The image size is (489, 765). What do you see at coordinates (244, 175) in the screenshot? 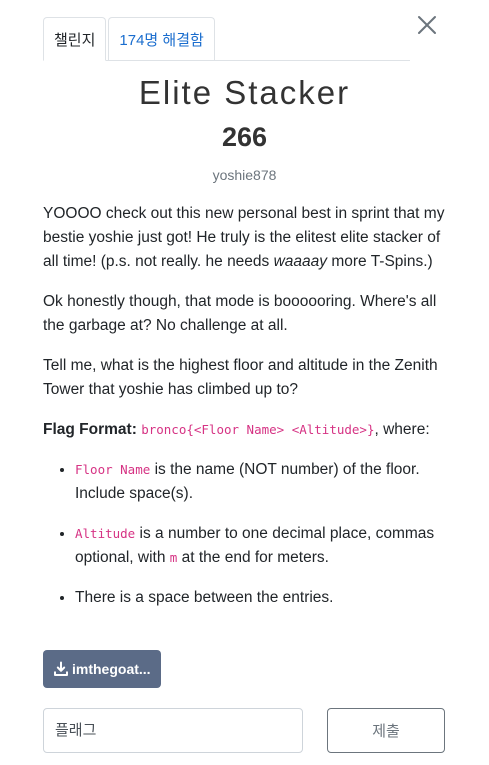
I see `challenge-author: yoshie878` at bounding box center [244, 175].